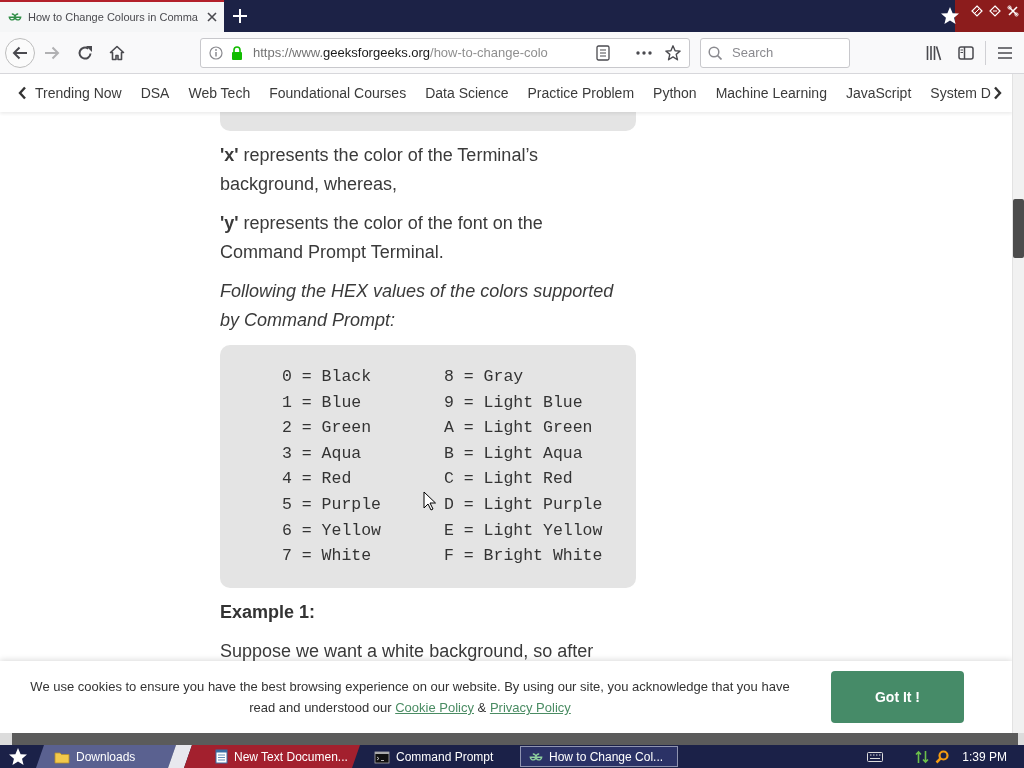  What do you see at coordinates (125, 756) in the screenshot?
I see `taskbar-button: Downloads` at bounding box center [125, 756].